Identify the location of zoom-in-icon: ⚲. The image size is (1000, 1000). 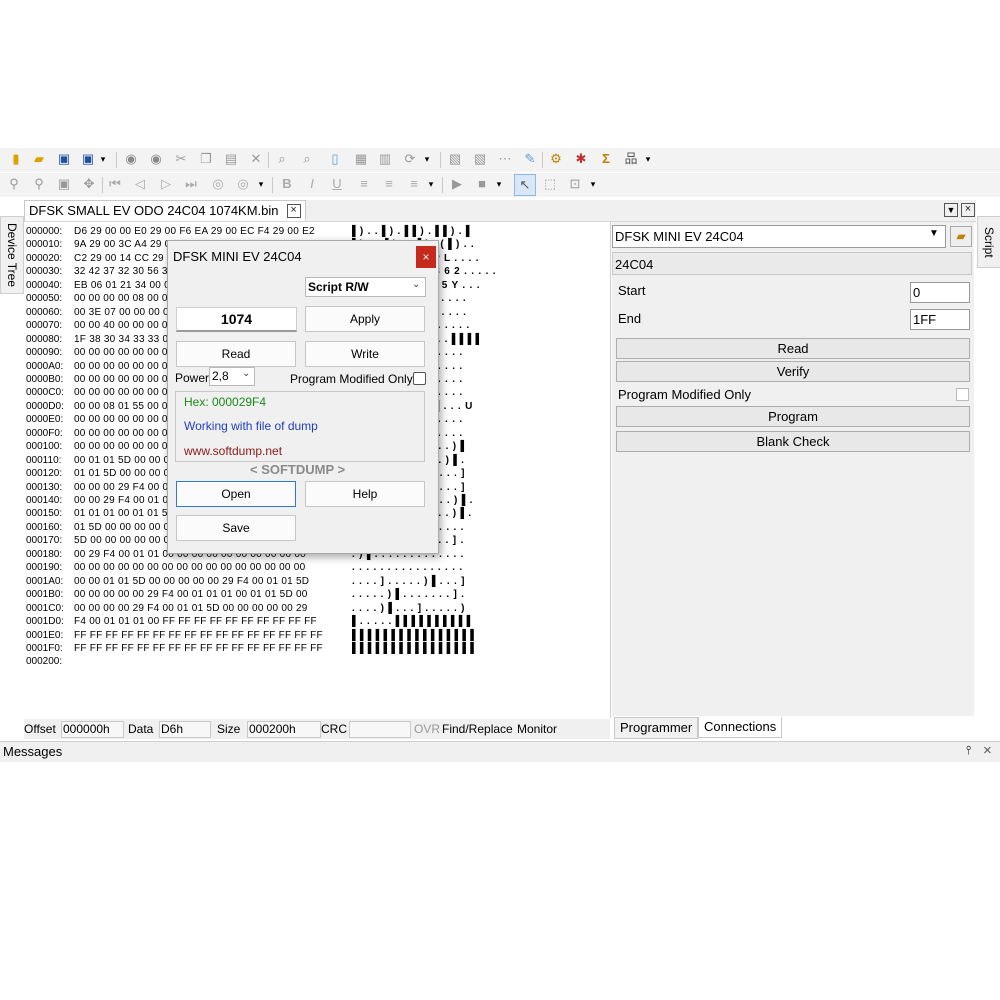
(14, 184).